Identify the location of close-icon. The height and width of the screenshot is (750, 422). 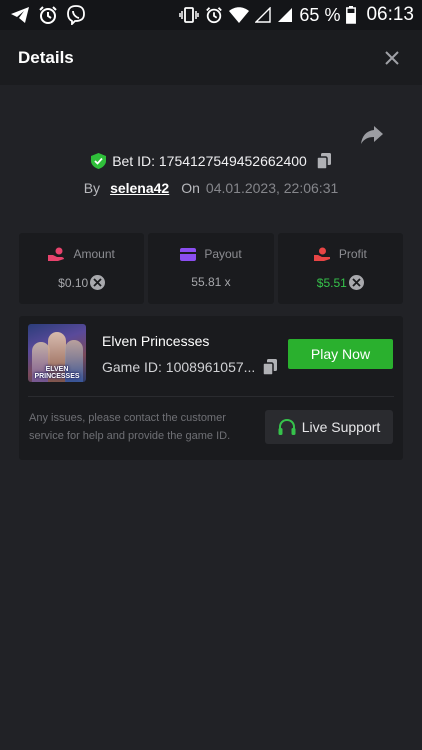
(392, 57).